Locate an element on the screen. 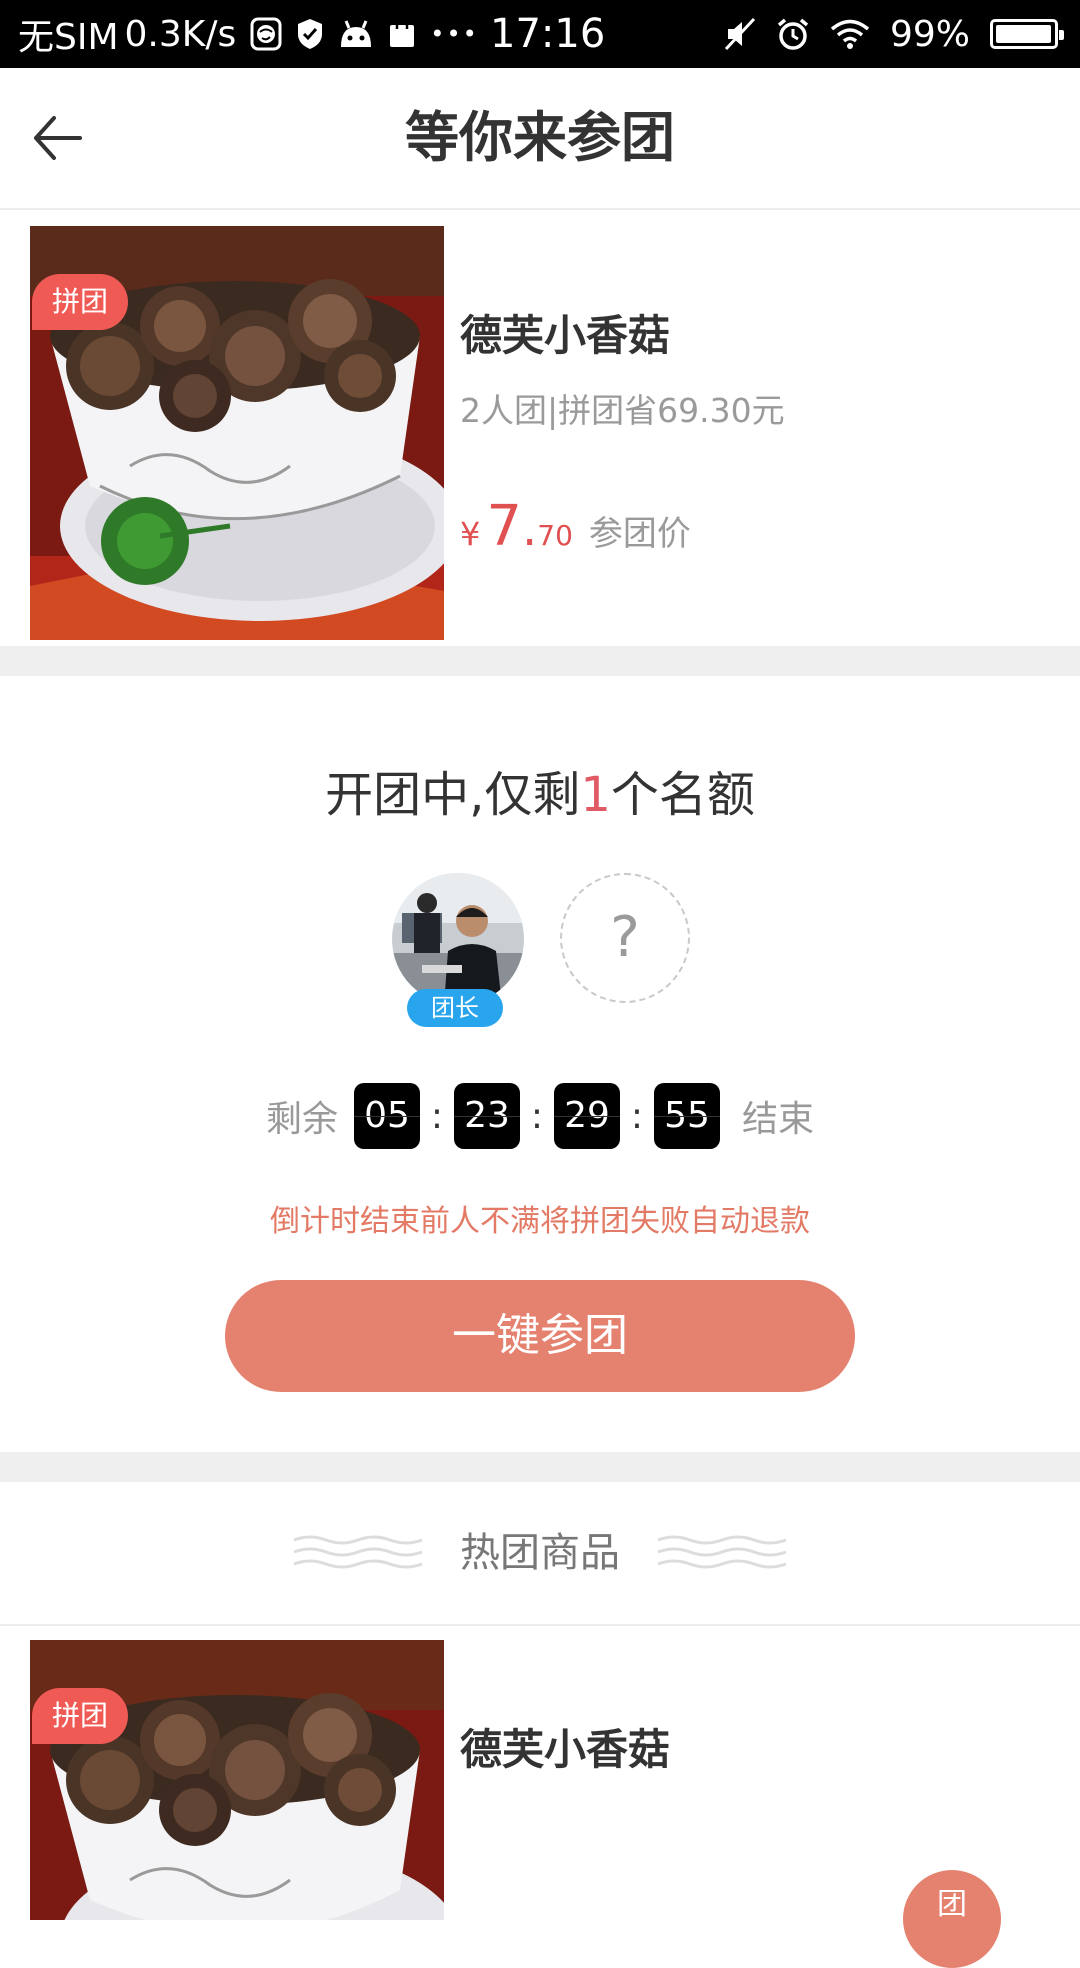 This screenshot has height=1968, width=1080. empty-member-slot: ? is located at coordinates (625, 938).